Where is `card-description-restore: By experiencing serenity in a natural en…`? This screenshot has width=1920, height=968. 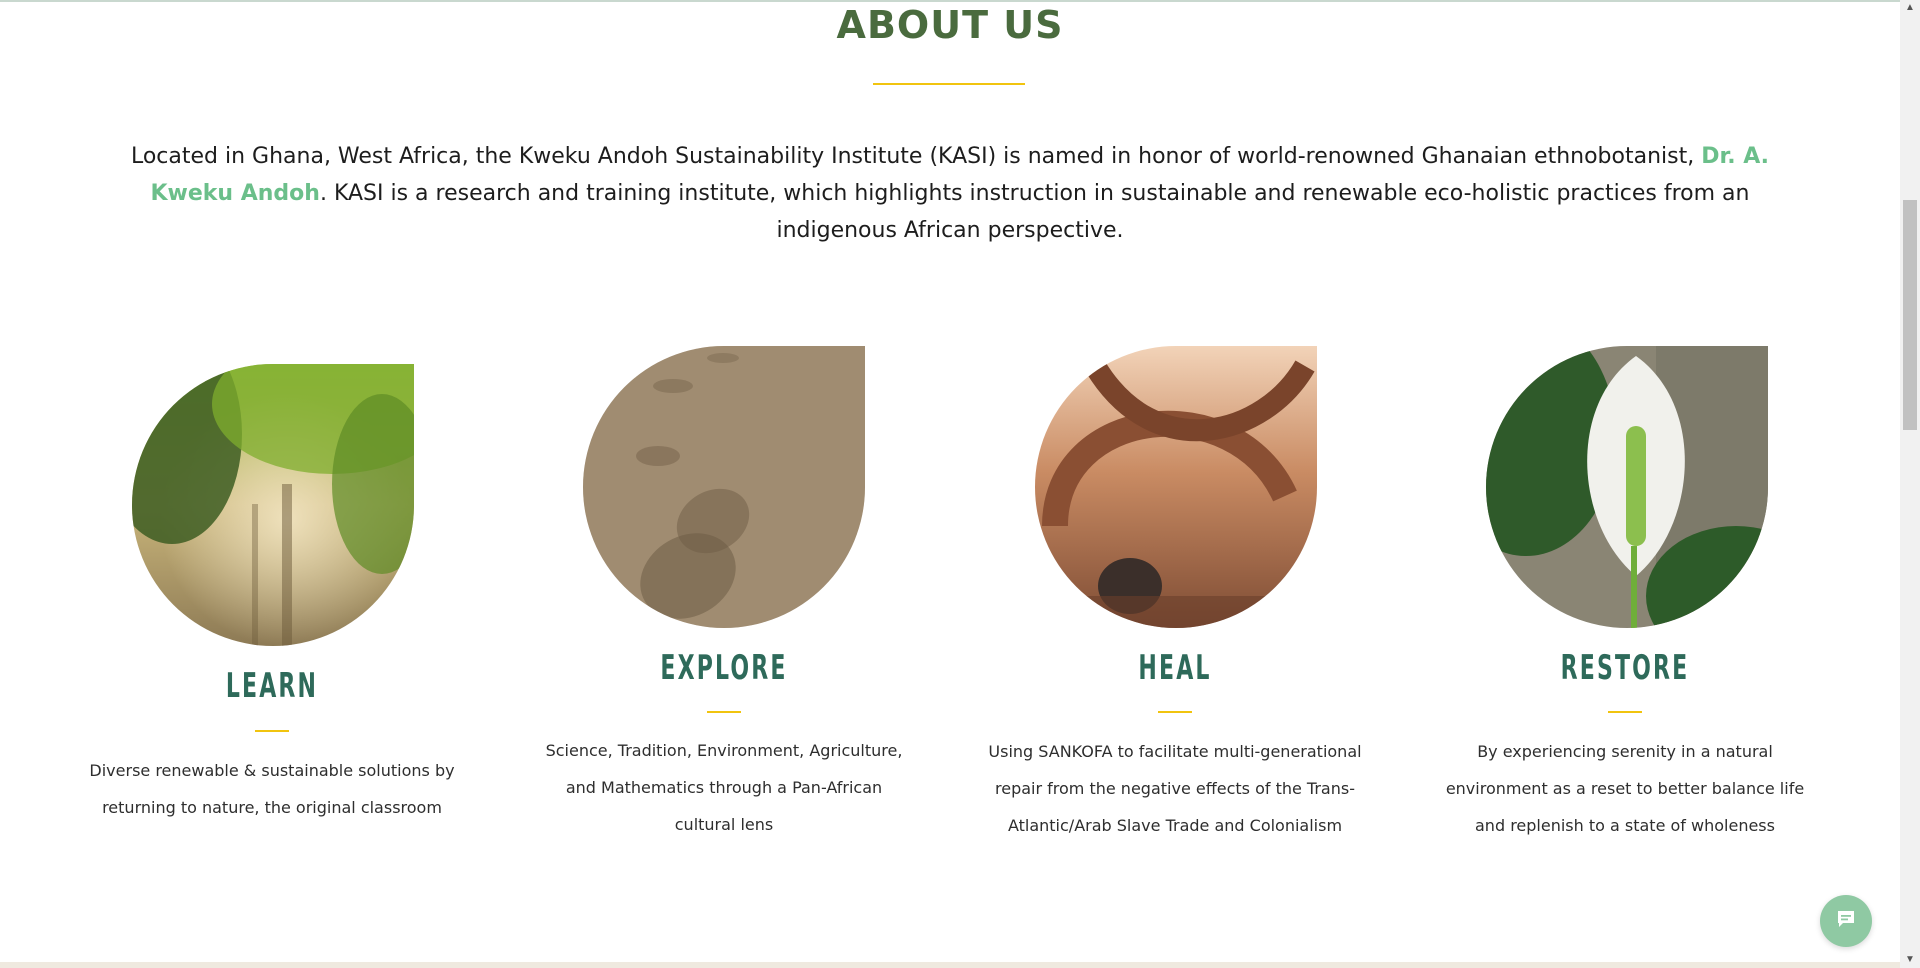
card-description-restore: By experiencing serenity in a natural en… is located at coordinates (1625, 788).